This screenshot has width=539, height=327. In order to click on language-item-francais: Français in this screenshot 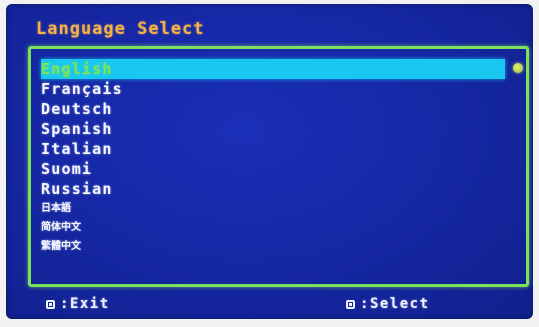, I will do `click(81, 89)`.